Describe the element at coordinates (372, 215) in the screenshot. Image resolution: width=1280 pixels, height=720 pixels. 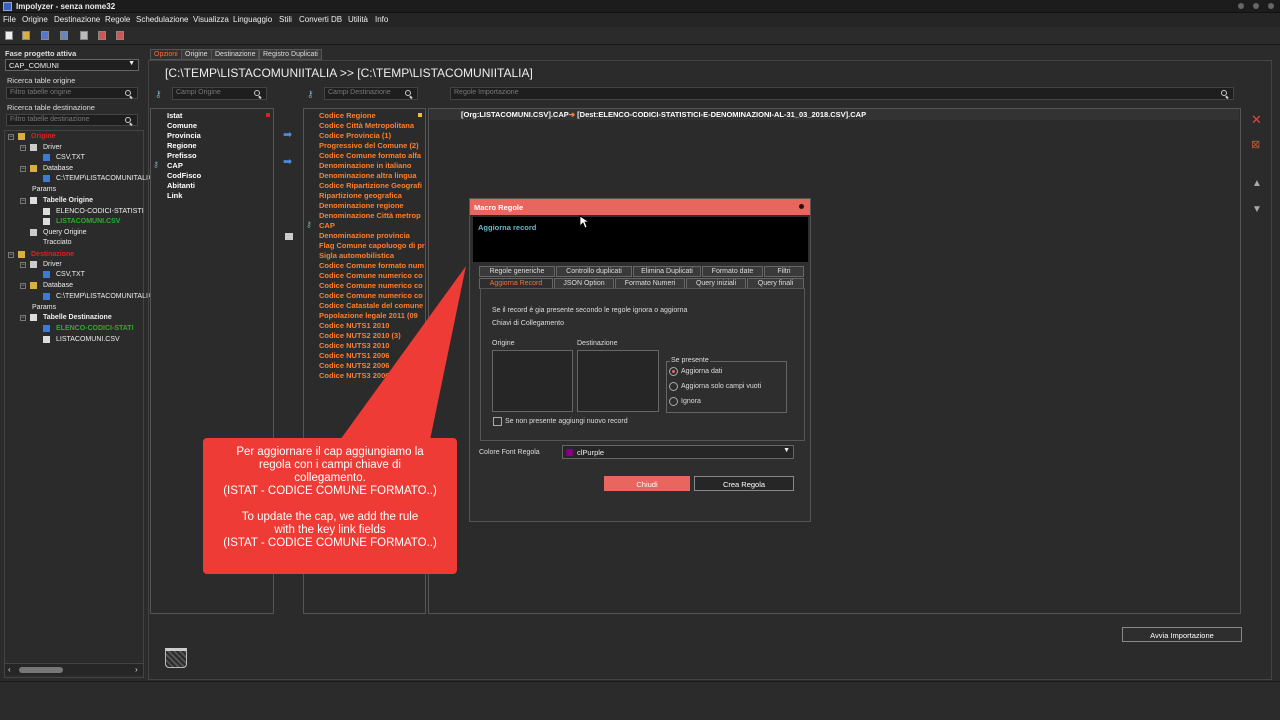
I see `dest-field: Denominazione Città metrop` at that location.